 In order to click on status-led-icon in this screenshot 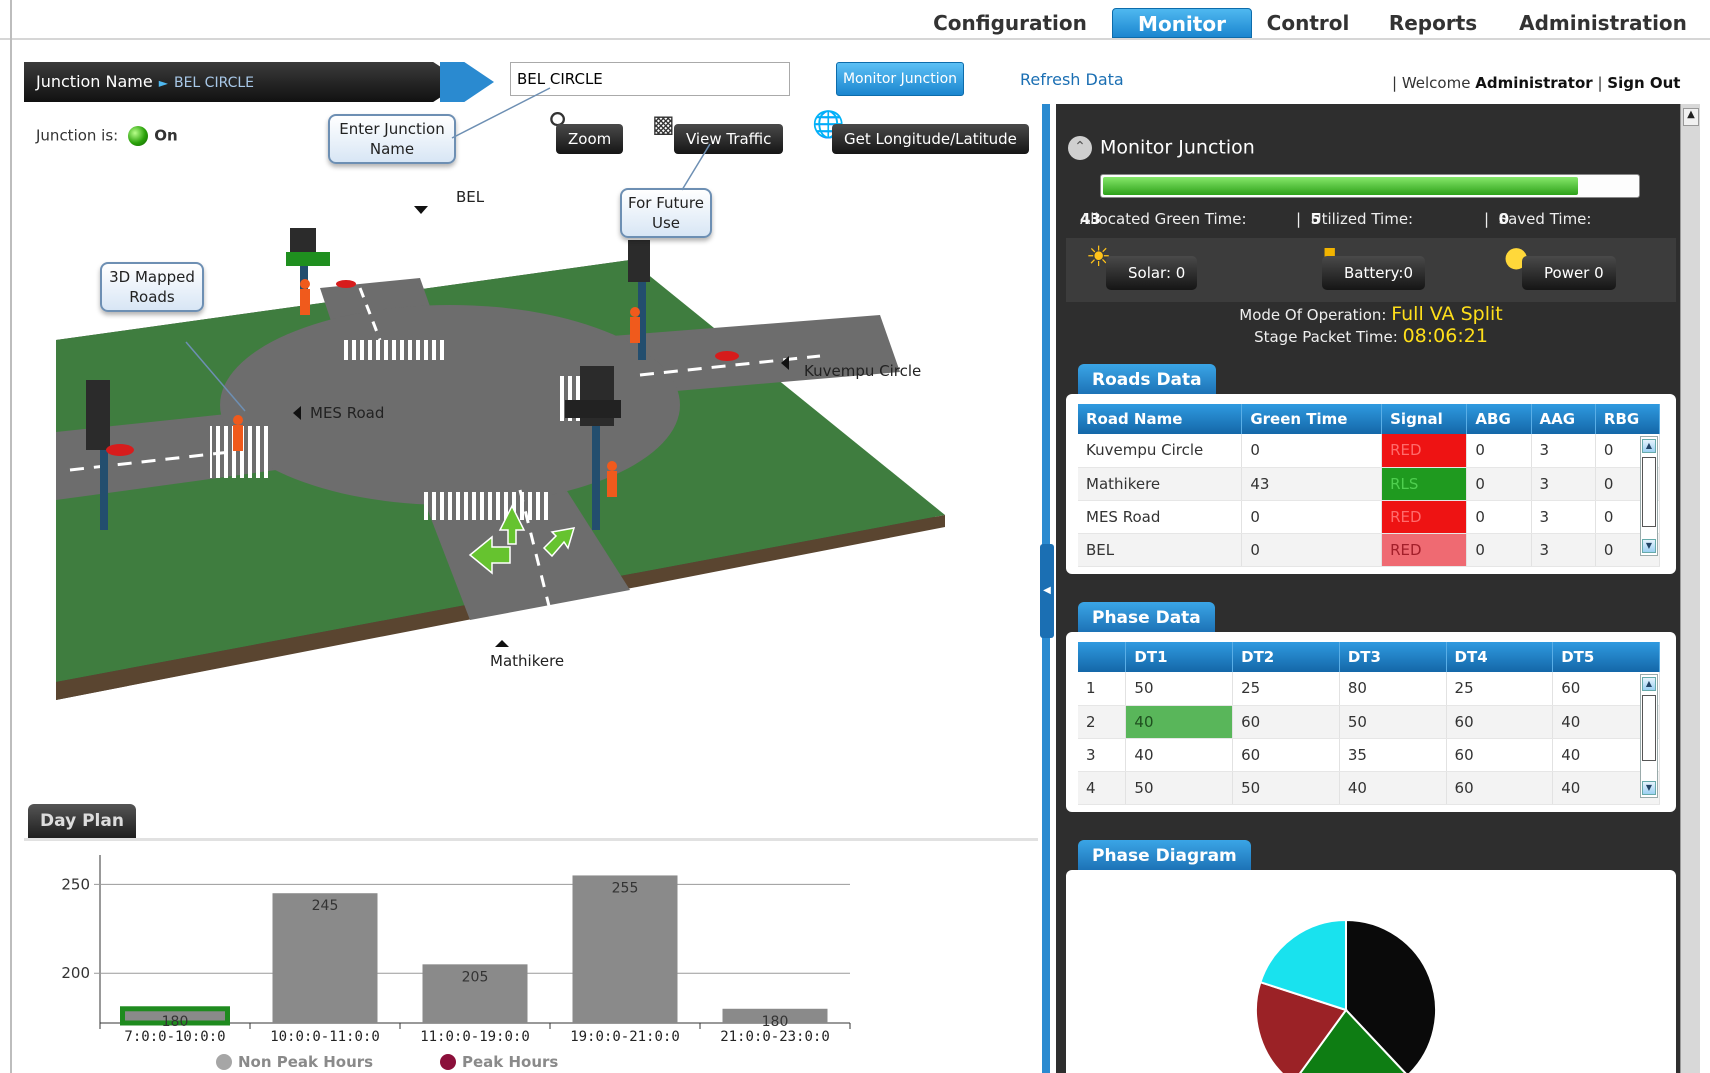, I will do `click(138, 136)`.